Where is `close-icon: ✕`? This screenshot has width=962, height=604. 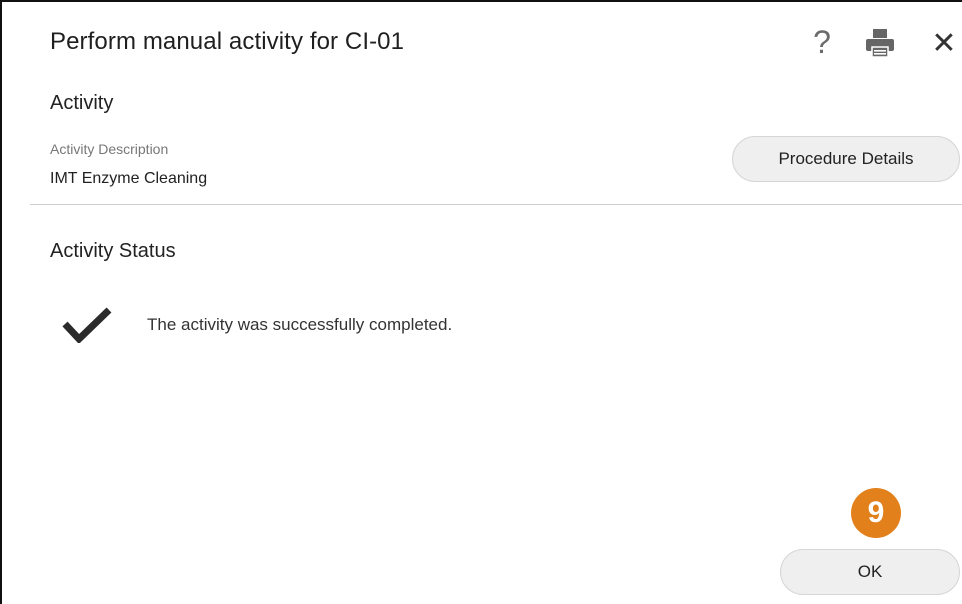 close-icon: ✕ is located at coordinates (944, 44).